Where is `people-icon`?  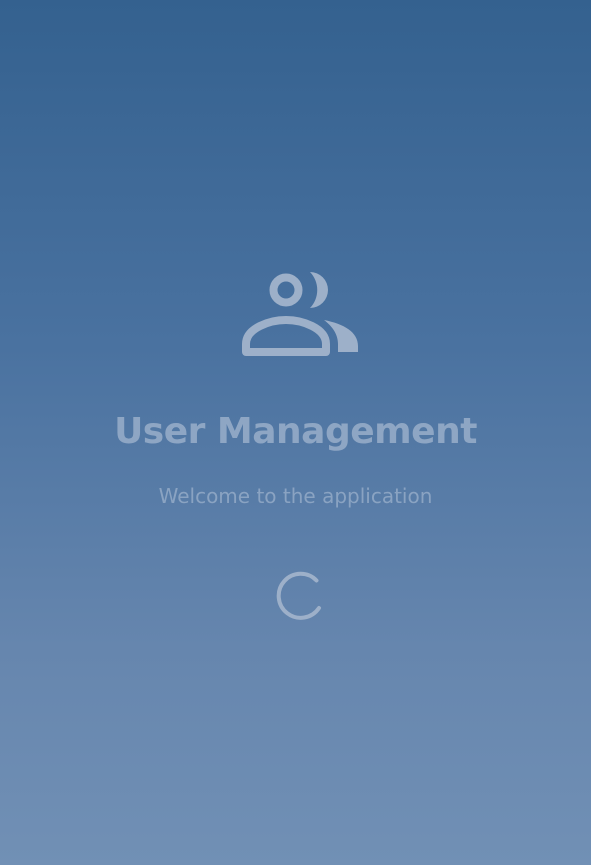
people-icon is located at coordinates (300, 311).